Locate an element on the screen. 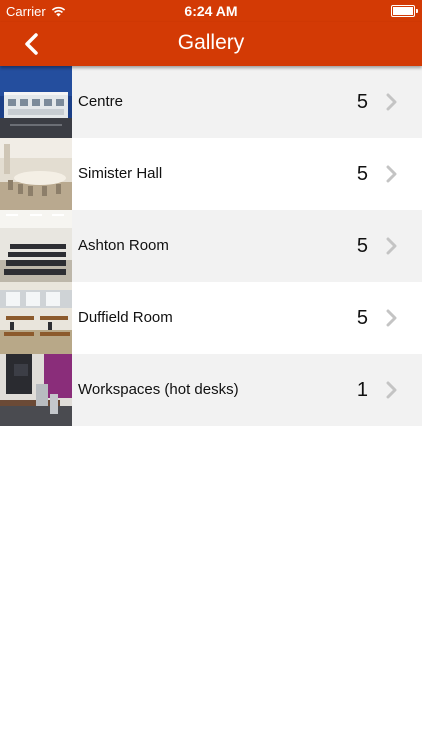  page-title: Gallery is located at coordinates (211, 42).